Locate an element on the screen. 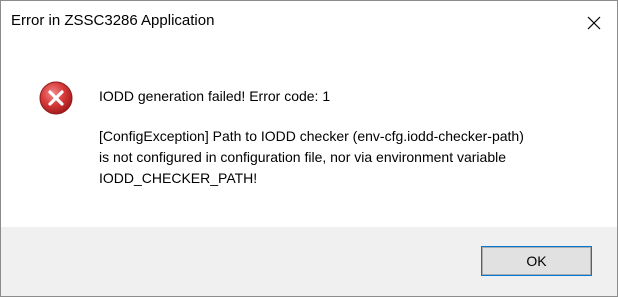  ok-button: OK is located at coordinates (536, 261).